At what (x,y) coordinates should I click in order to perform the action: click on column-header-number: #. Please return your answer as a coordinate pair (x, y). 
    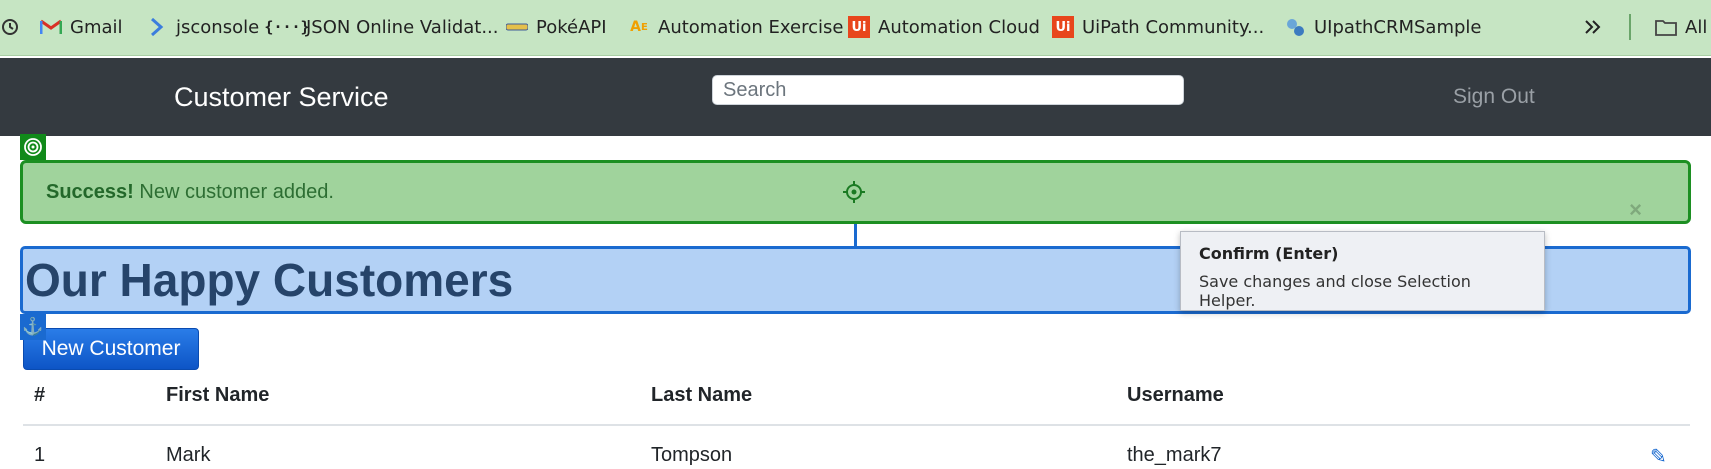
    Looking at the image, I should click on (40, 395).